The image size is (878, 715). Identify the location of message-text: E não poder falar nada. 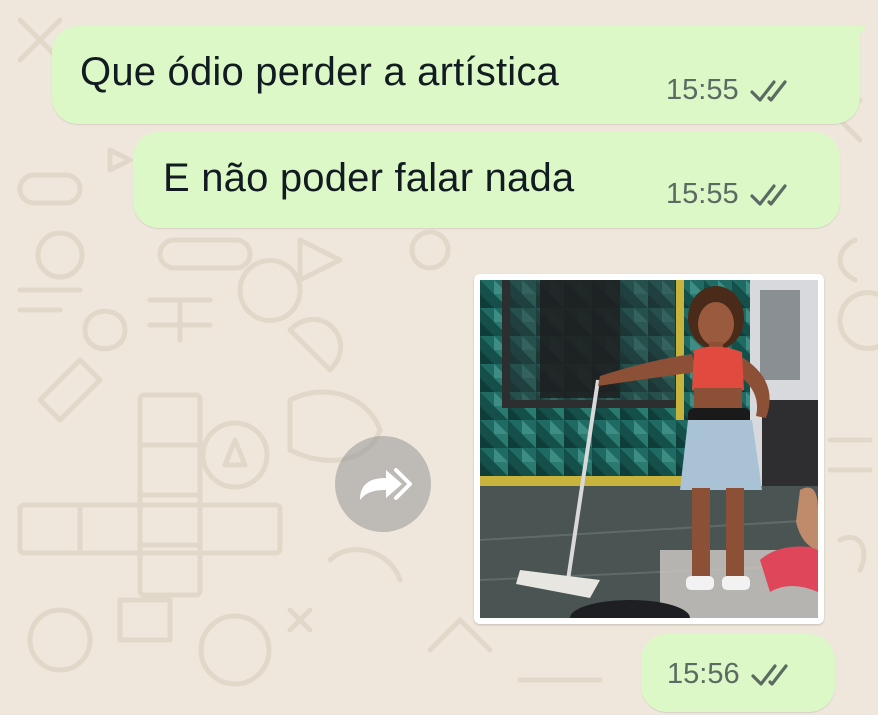
(369, 178).